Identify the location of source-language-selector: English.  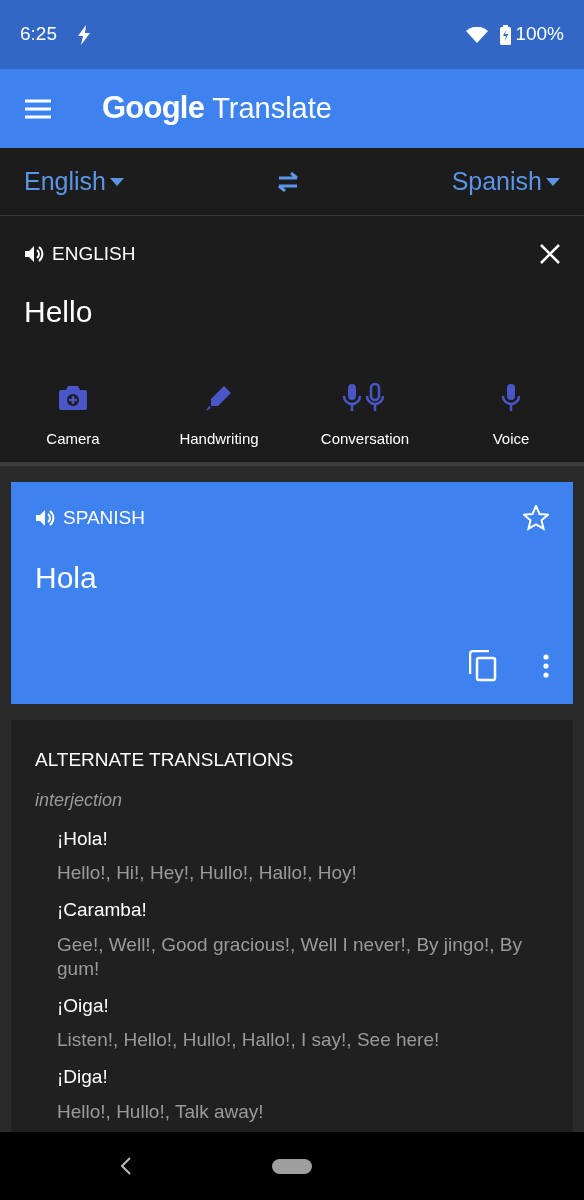
(74, 181).